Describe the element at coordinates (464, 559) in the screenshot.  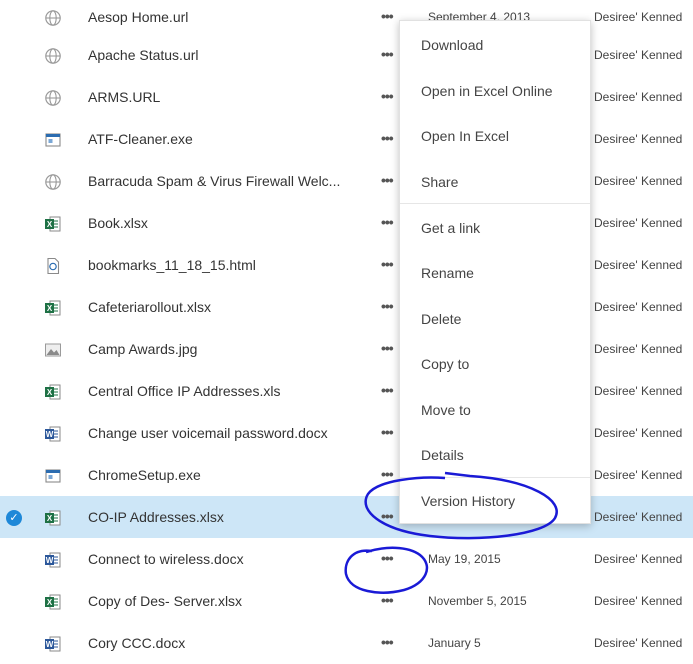
I see `modified-date: May 19, 2015` at that location.